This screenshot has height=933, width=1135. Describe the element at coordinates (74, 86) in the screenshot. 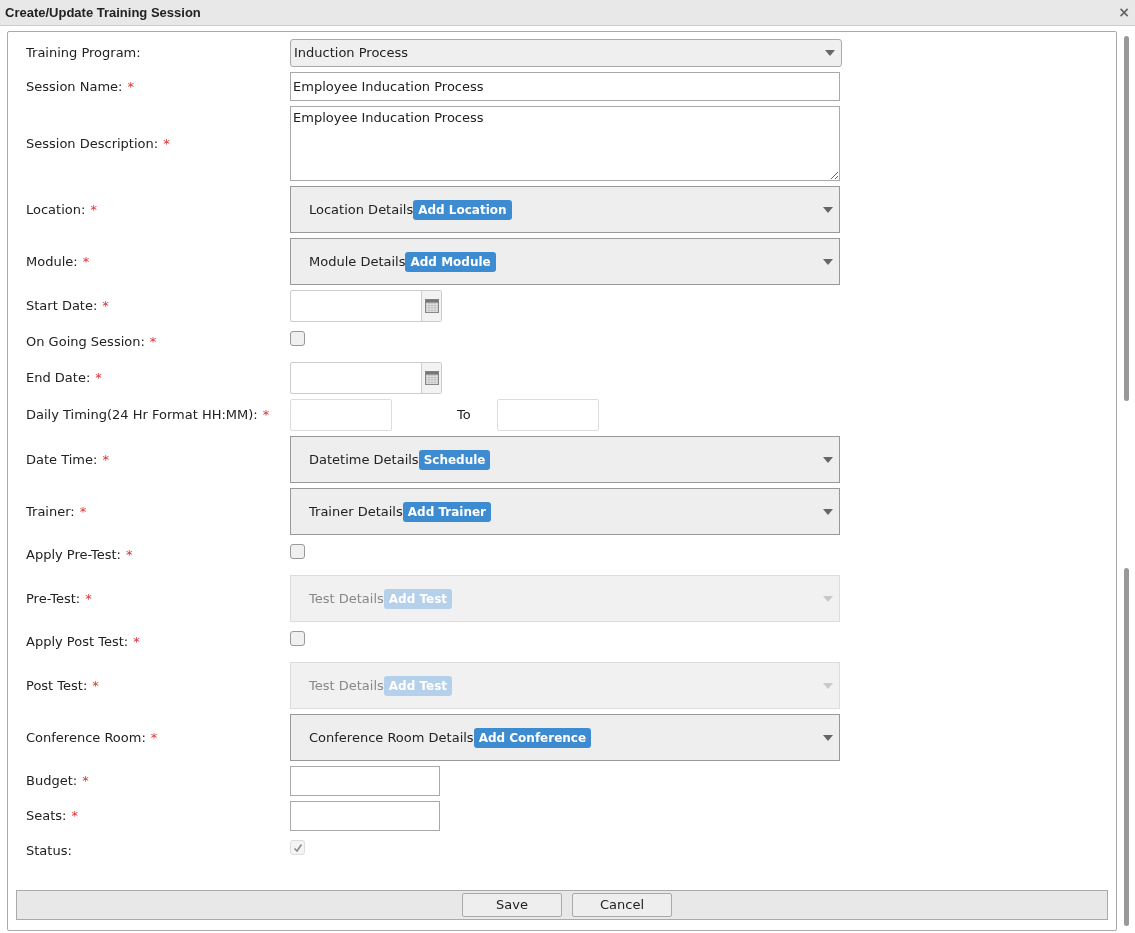

I see `field-label: Session Name:` at that location.